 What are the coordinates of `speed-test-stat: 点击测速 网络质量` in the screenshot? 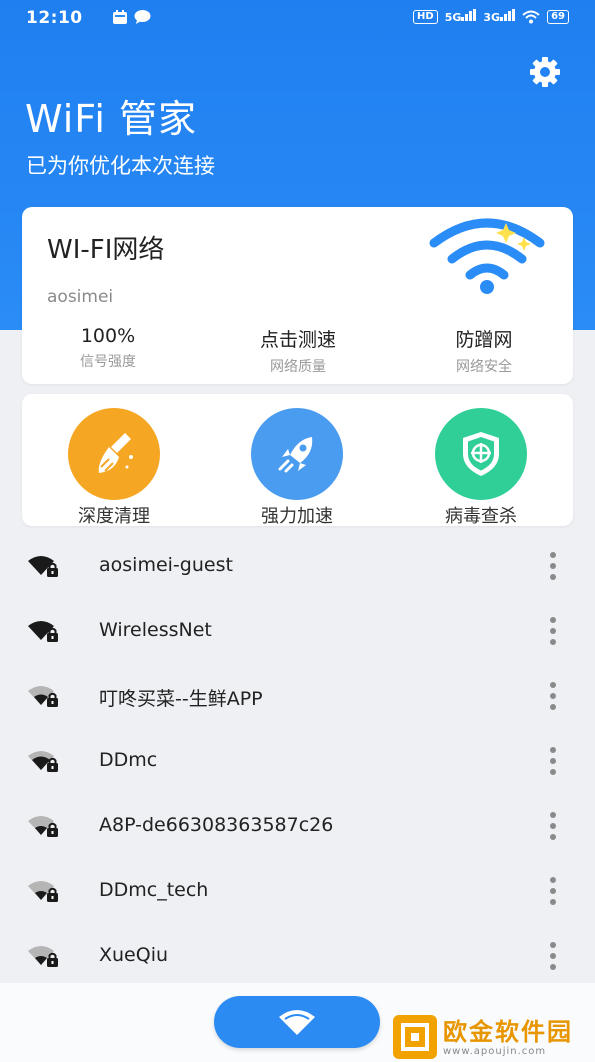 It's located at (298, 350).